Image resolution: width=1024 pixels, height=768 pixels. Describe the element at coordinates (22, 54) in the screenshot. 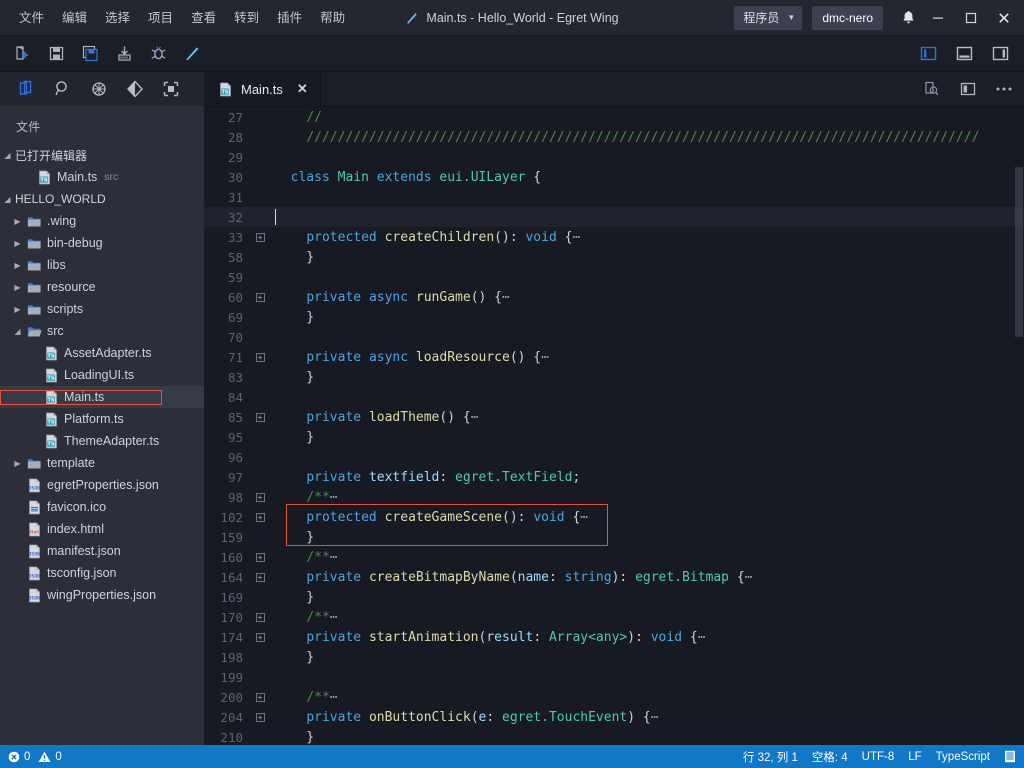

I see `new-project-icon` at that location.